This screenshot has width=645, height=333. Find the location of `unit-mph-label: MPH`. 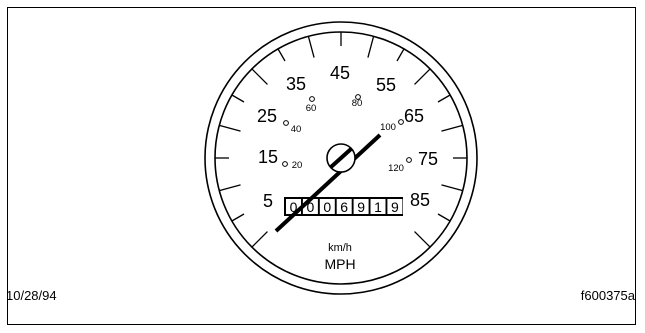

unit-mph-label: MPH is located at coordinates (339, 264).